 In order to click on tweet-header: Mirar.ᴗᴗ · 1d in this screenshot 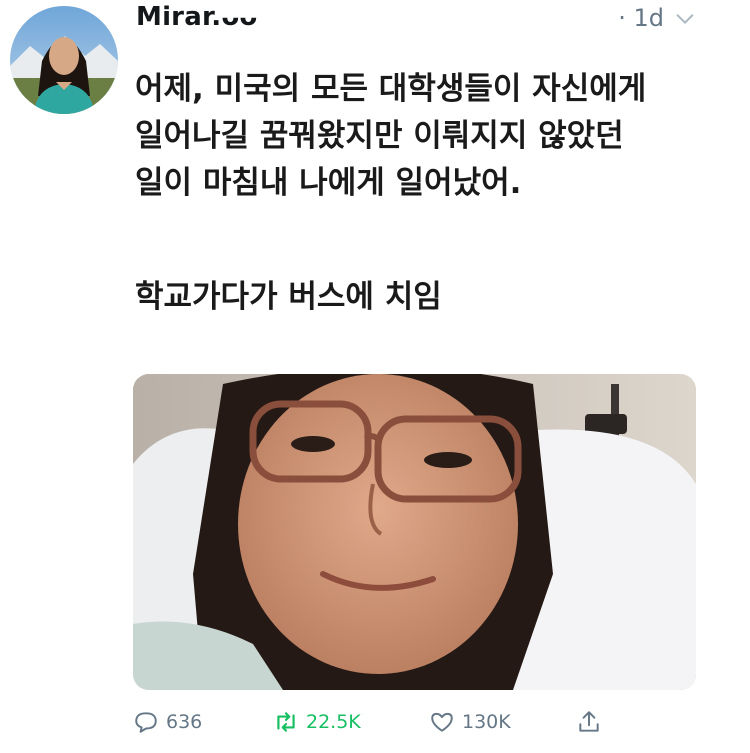, I will do `click(416, 20)`.